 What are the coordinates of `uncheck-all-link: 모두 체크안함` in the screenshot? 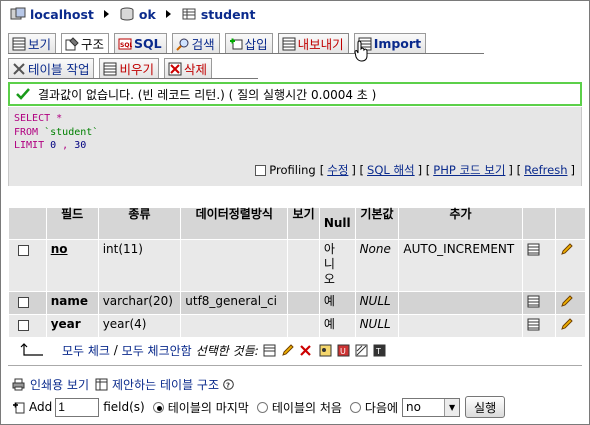 It's located at (157, 350).